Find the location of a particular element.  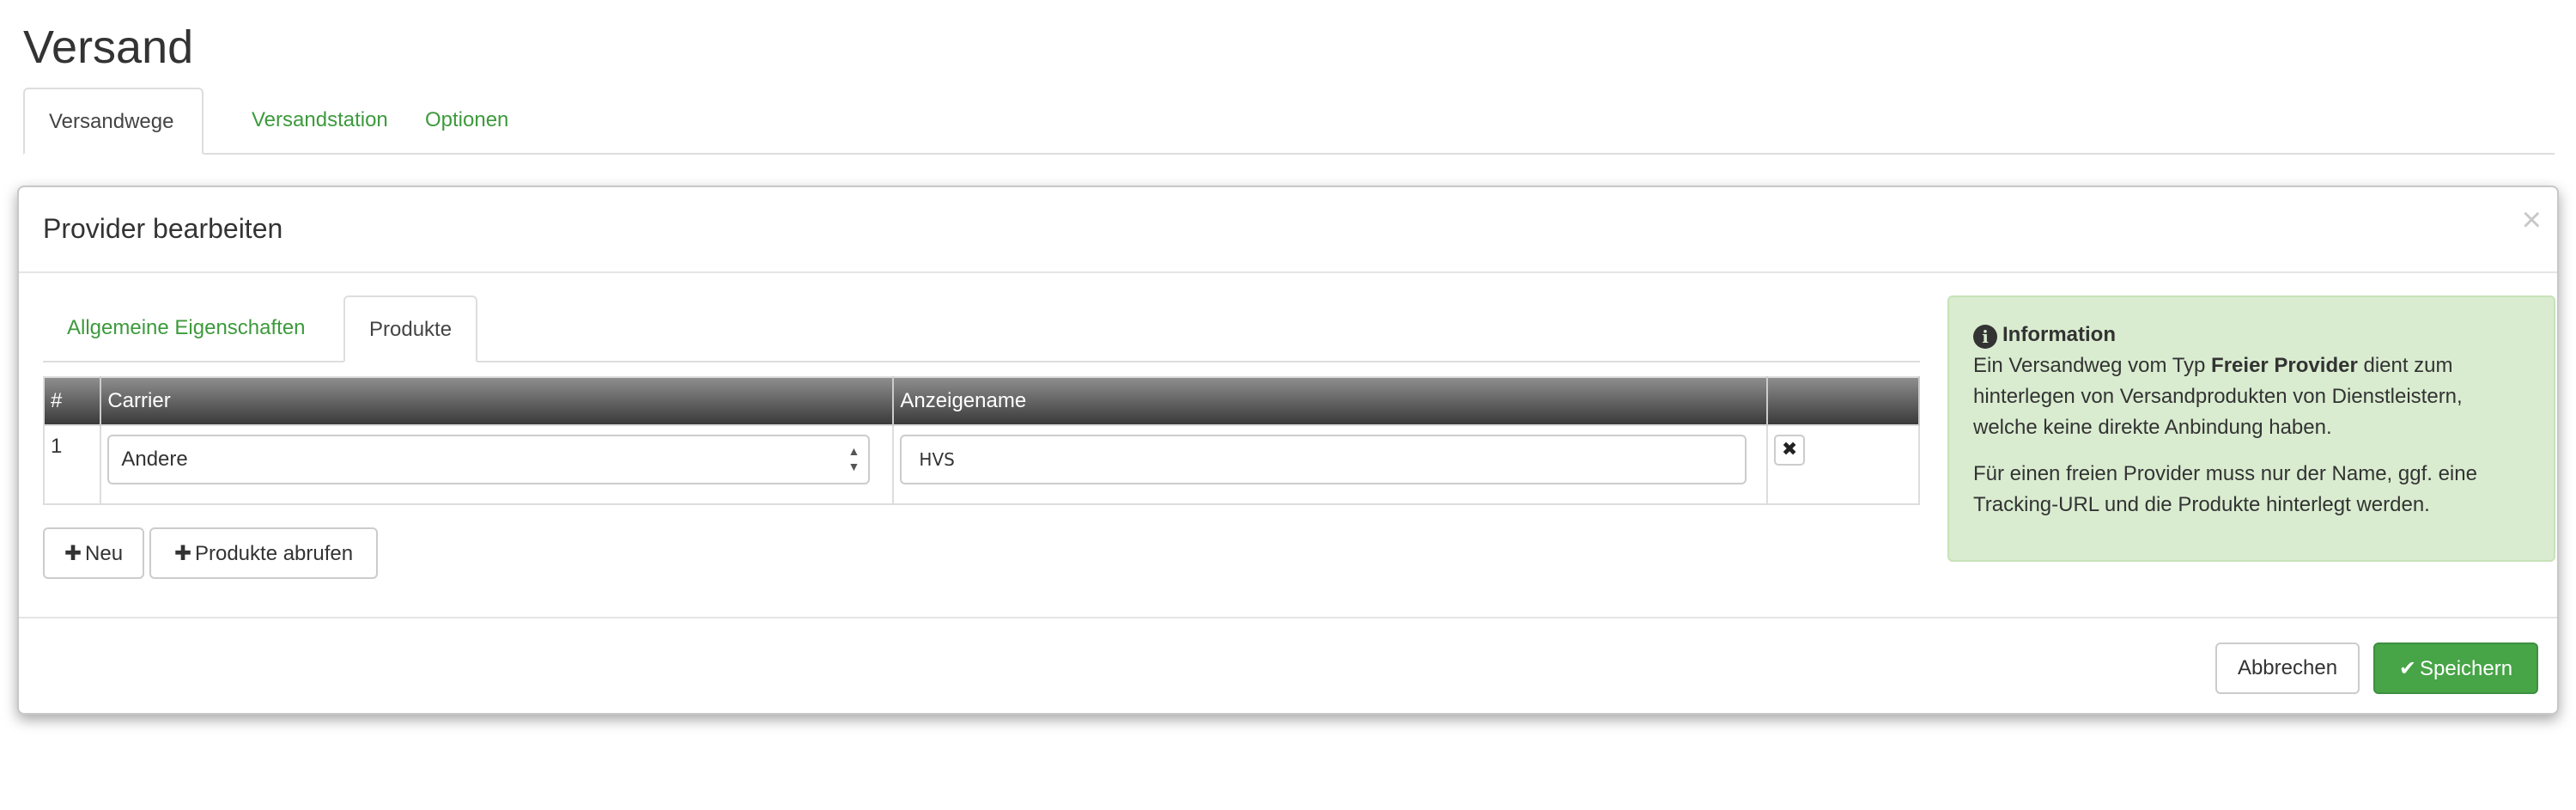

tab-versandwege: Versandwege is located at coordinates (113, 122).